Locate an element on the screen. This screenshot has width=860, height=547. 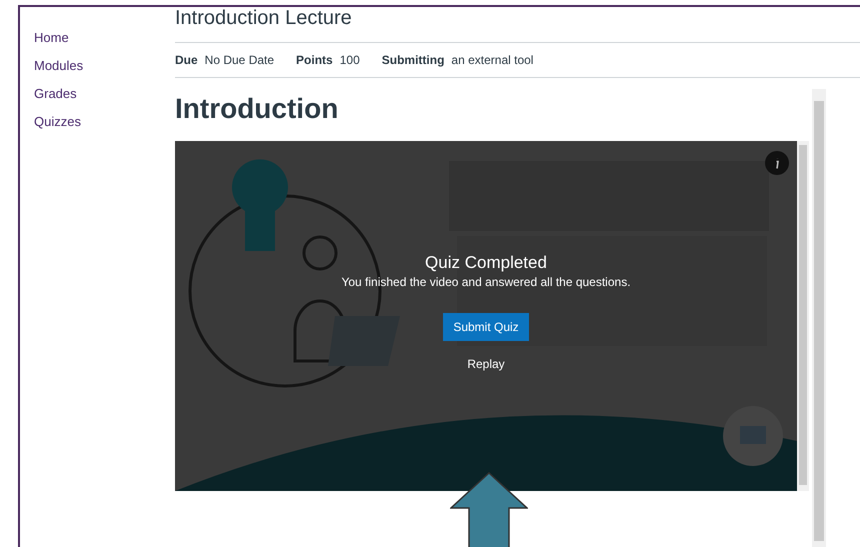
info-icon is located at coordinates (777, 163).